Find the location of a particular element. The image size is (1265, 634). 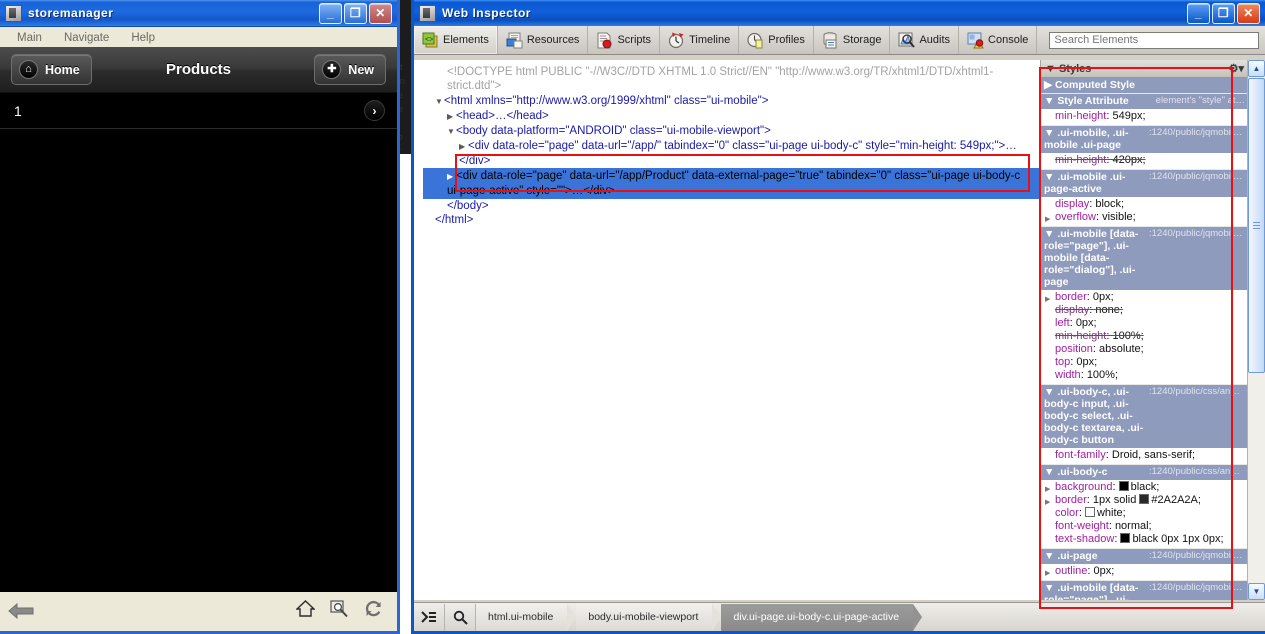

style-section-header: ▶ Computed Style is located at coordinates (1144, 85).